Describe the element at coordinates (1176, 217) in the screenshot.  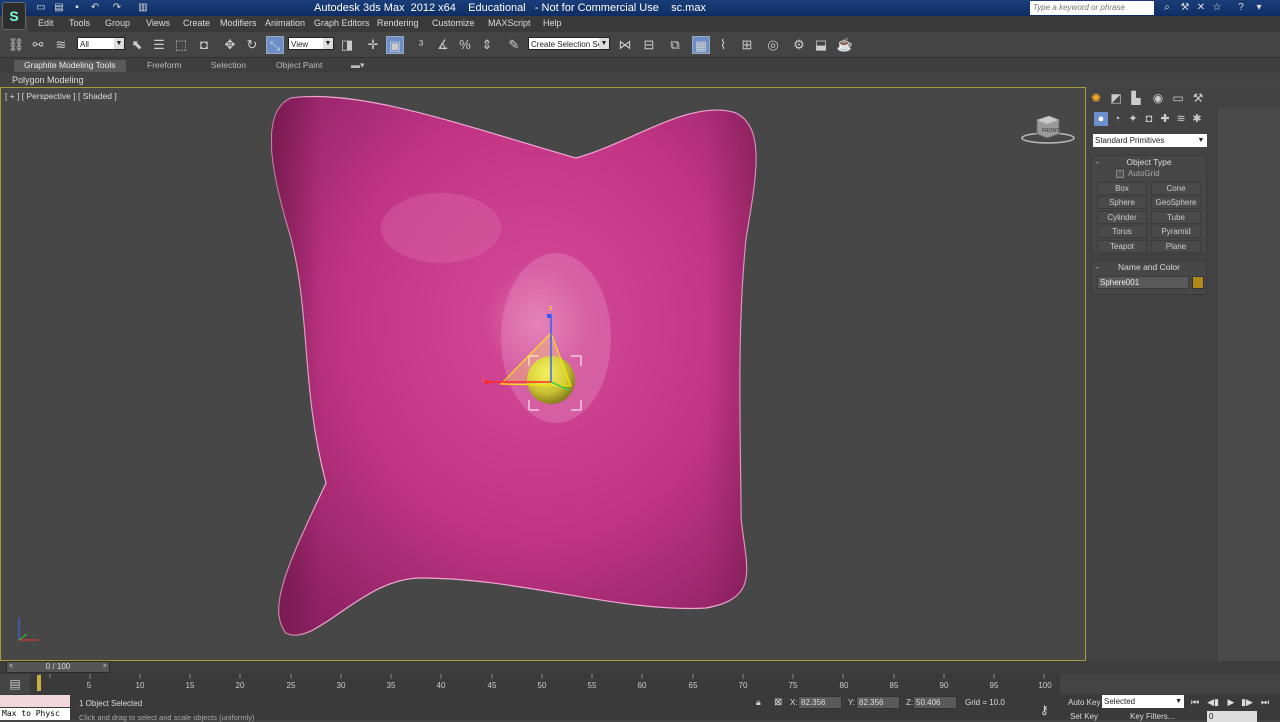
I see `tube-button: Tube` at that location.